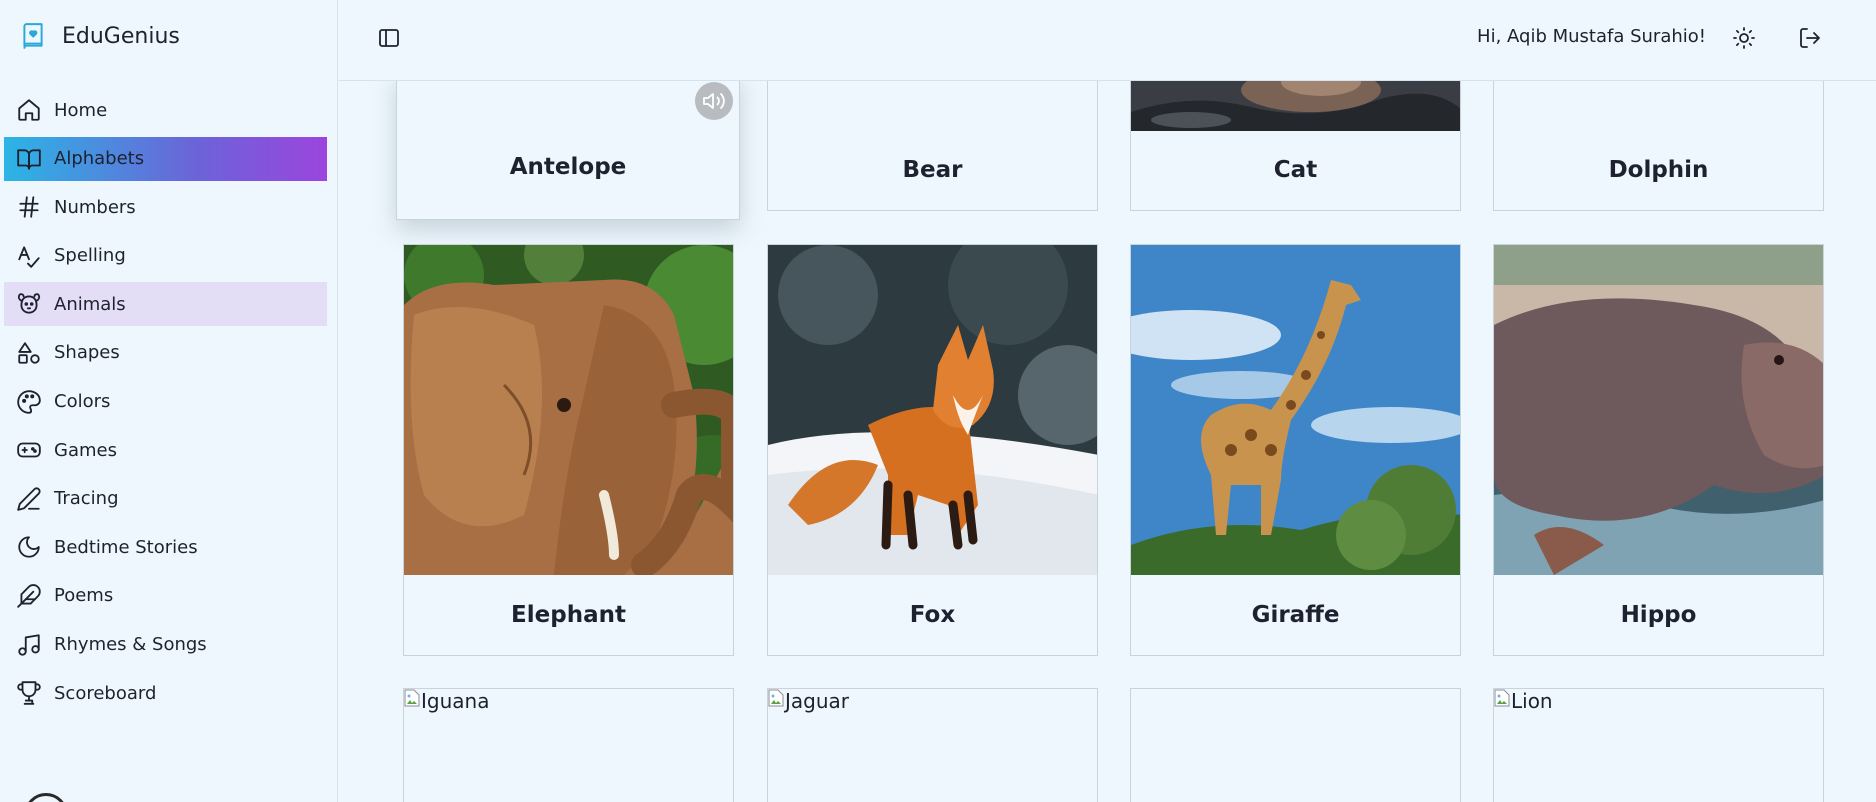  What do you see at coordinates (165, 693) in the screenshot?
I see `sidebar-item-scoreboard: Scoreboard` at bounding box center [165, 693].